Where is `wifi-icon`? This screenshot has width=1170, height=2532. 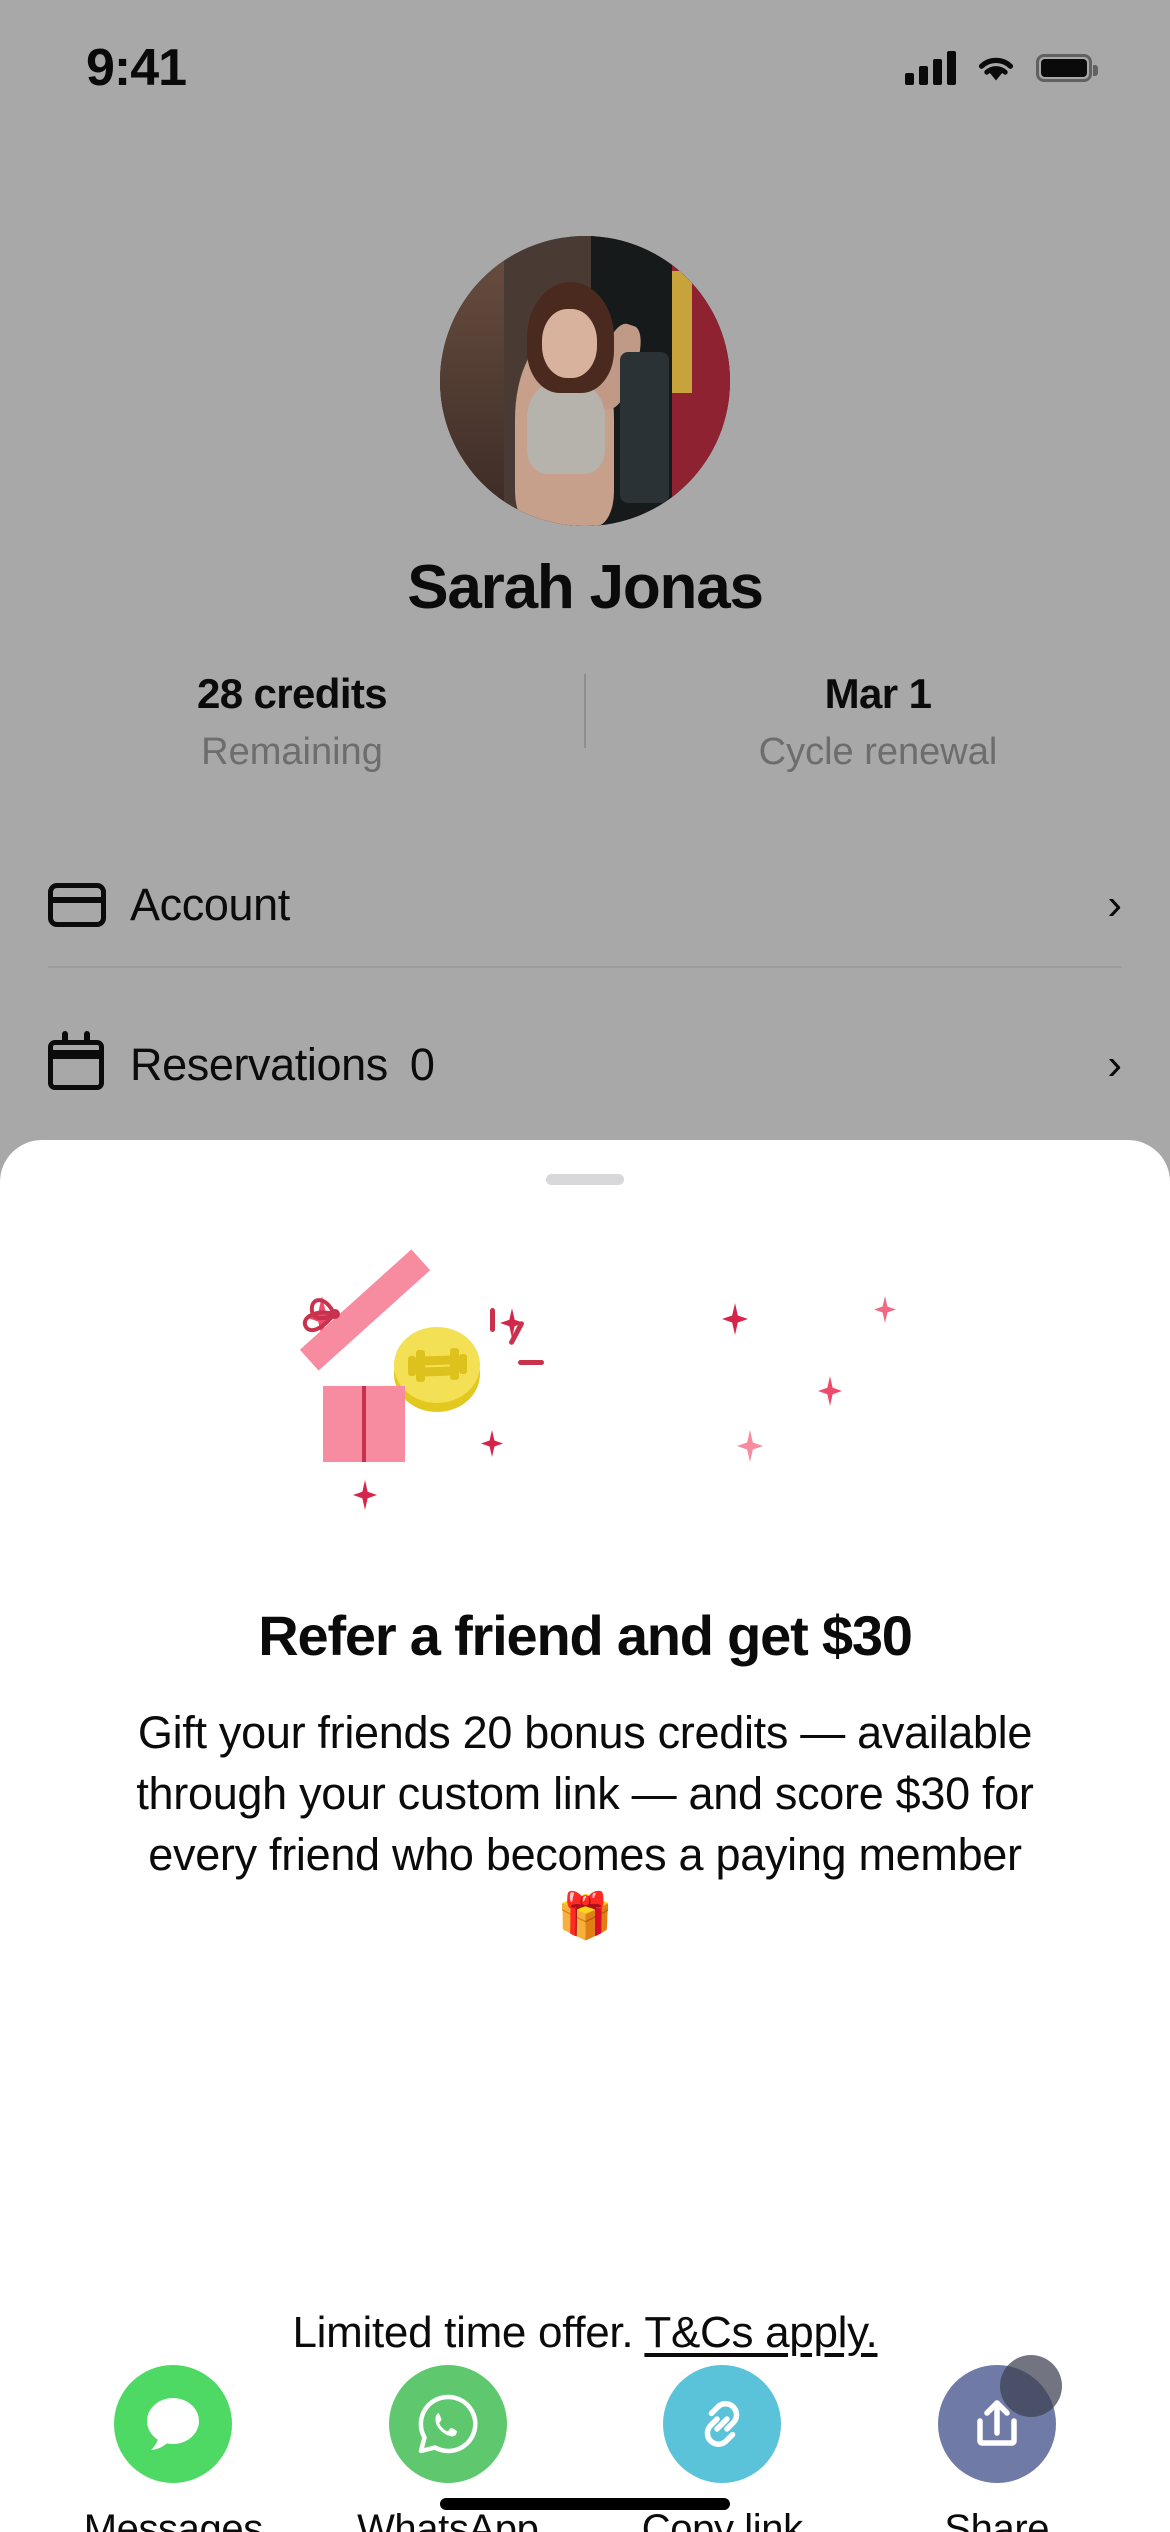 wifi-icon is located at coordinates (996, 69).